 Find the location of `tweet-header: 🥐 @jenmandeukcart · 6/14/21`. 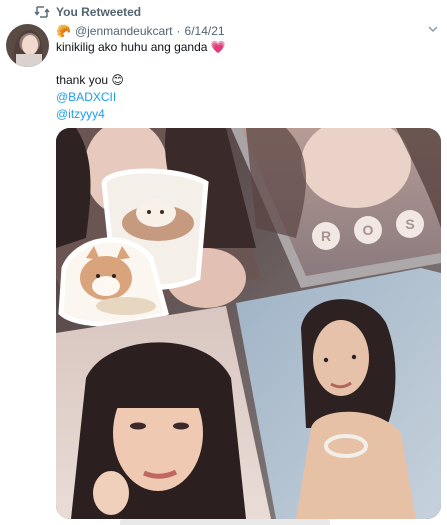

tweet-header: 🥐 @jenmandeukcart · 6/14/21 is located at coordinates (140, 31).